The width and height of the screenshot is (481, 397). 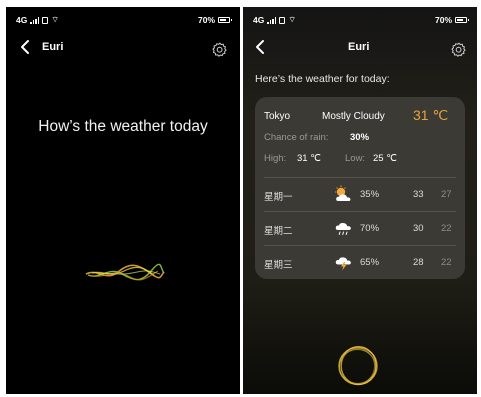 I want to click on current-temperature: 31 ℃, so click(x=431, y=115).